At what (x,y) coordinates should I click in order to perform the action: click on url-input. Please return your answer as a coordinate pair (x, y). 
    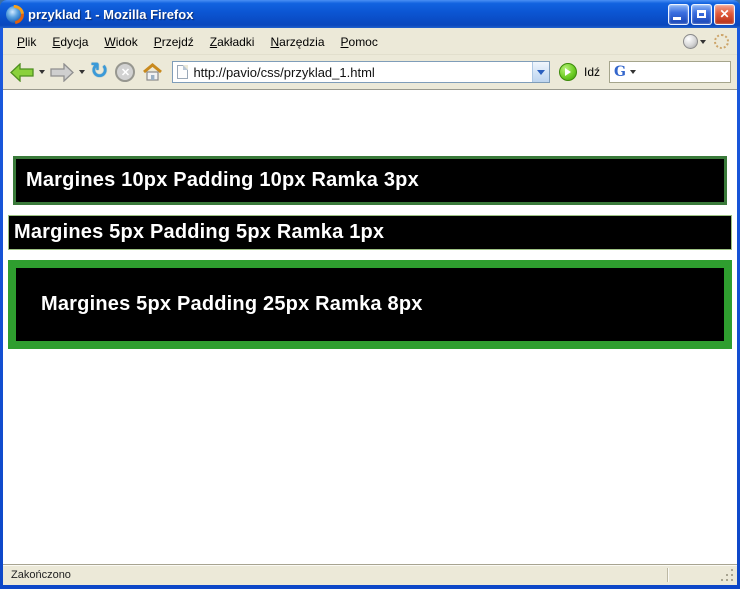
    Looking at the image, I should click on (360, 72).